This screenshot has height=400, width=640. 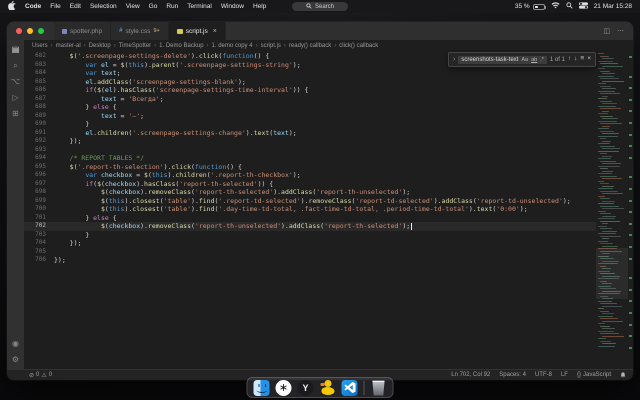 I want to click on search-icon: ⌕, so click(x=15, y=66).